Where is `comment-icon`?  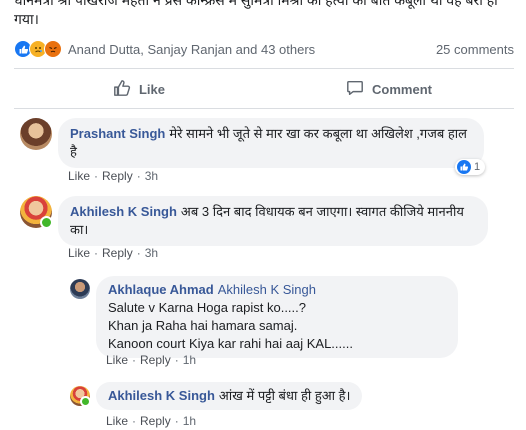 comment-icon is located at coordinates (355, 89).